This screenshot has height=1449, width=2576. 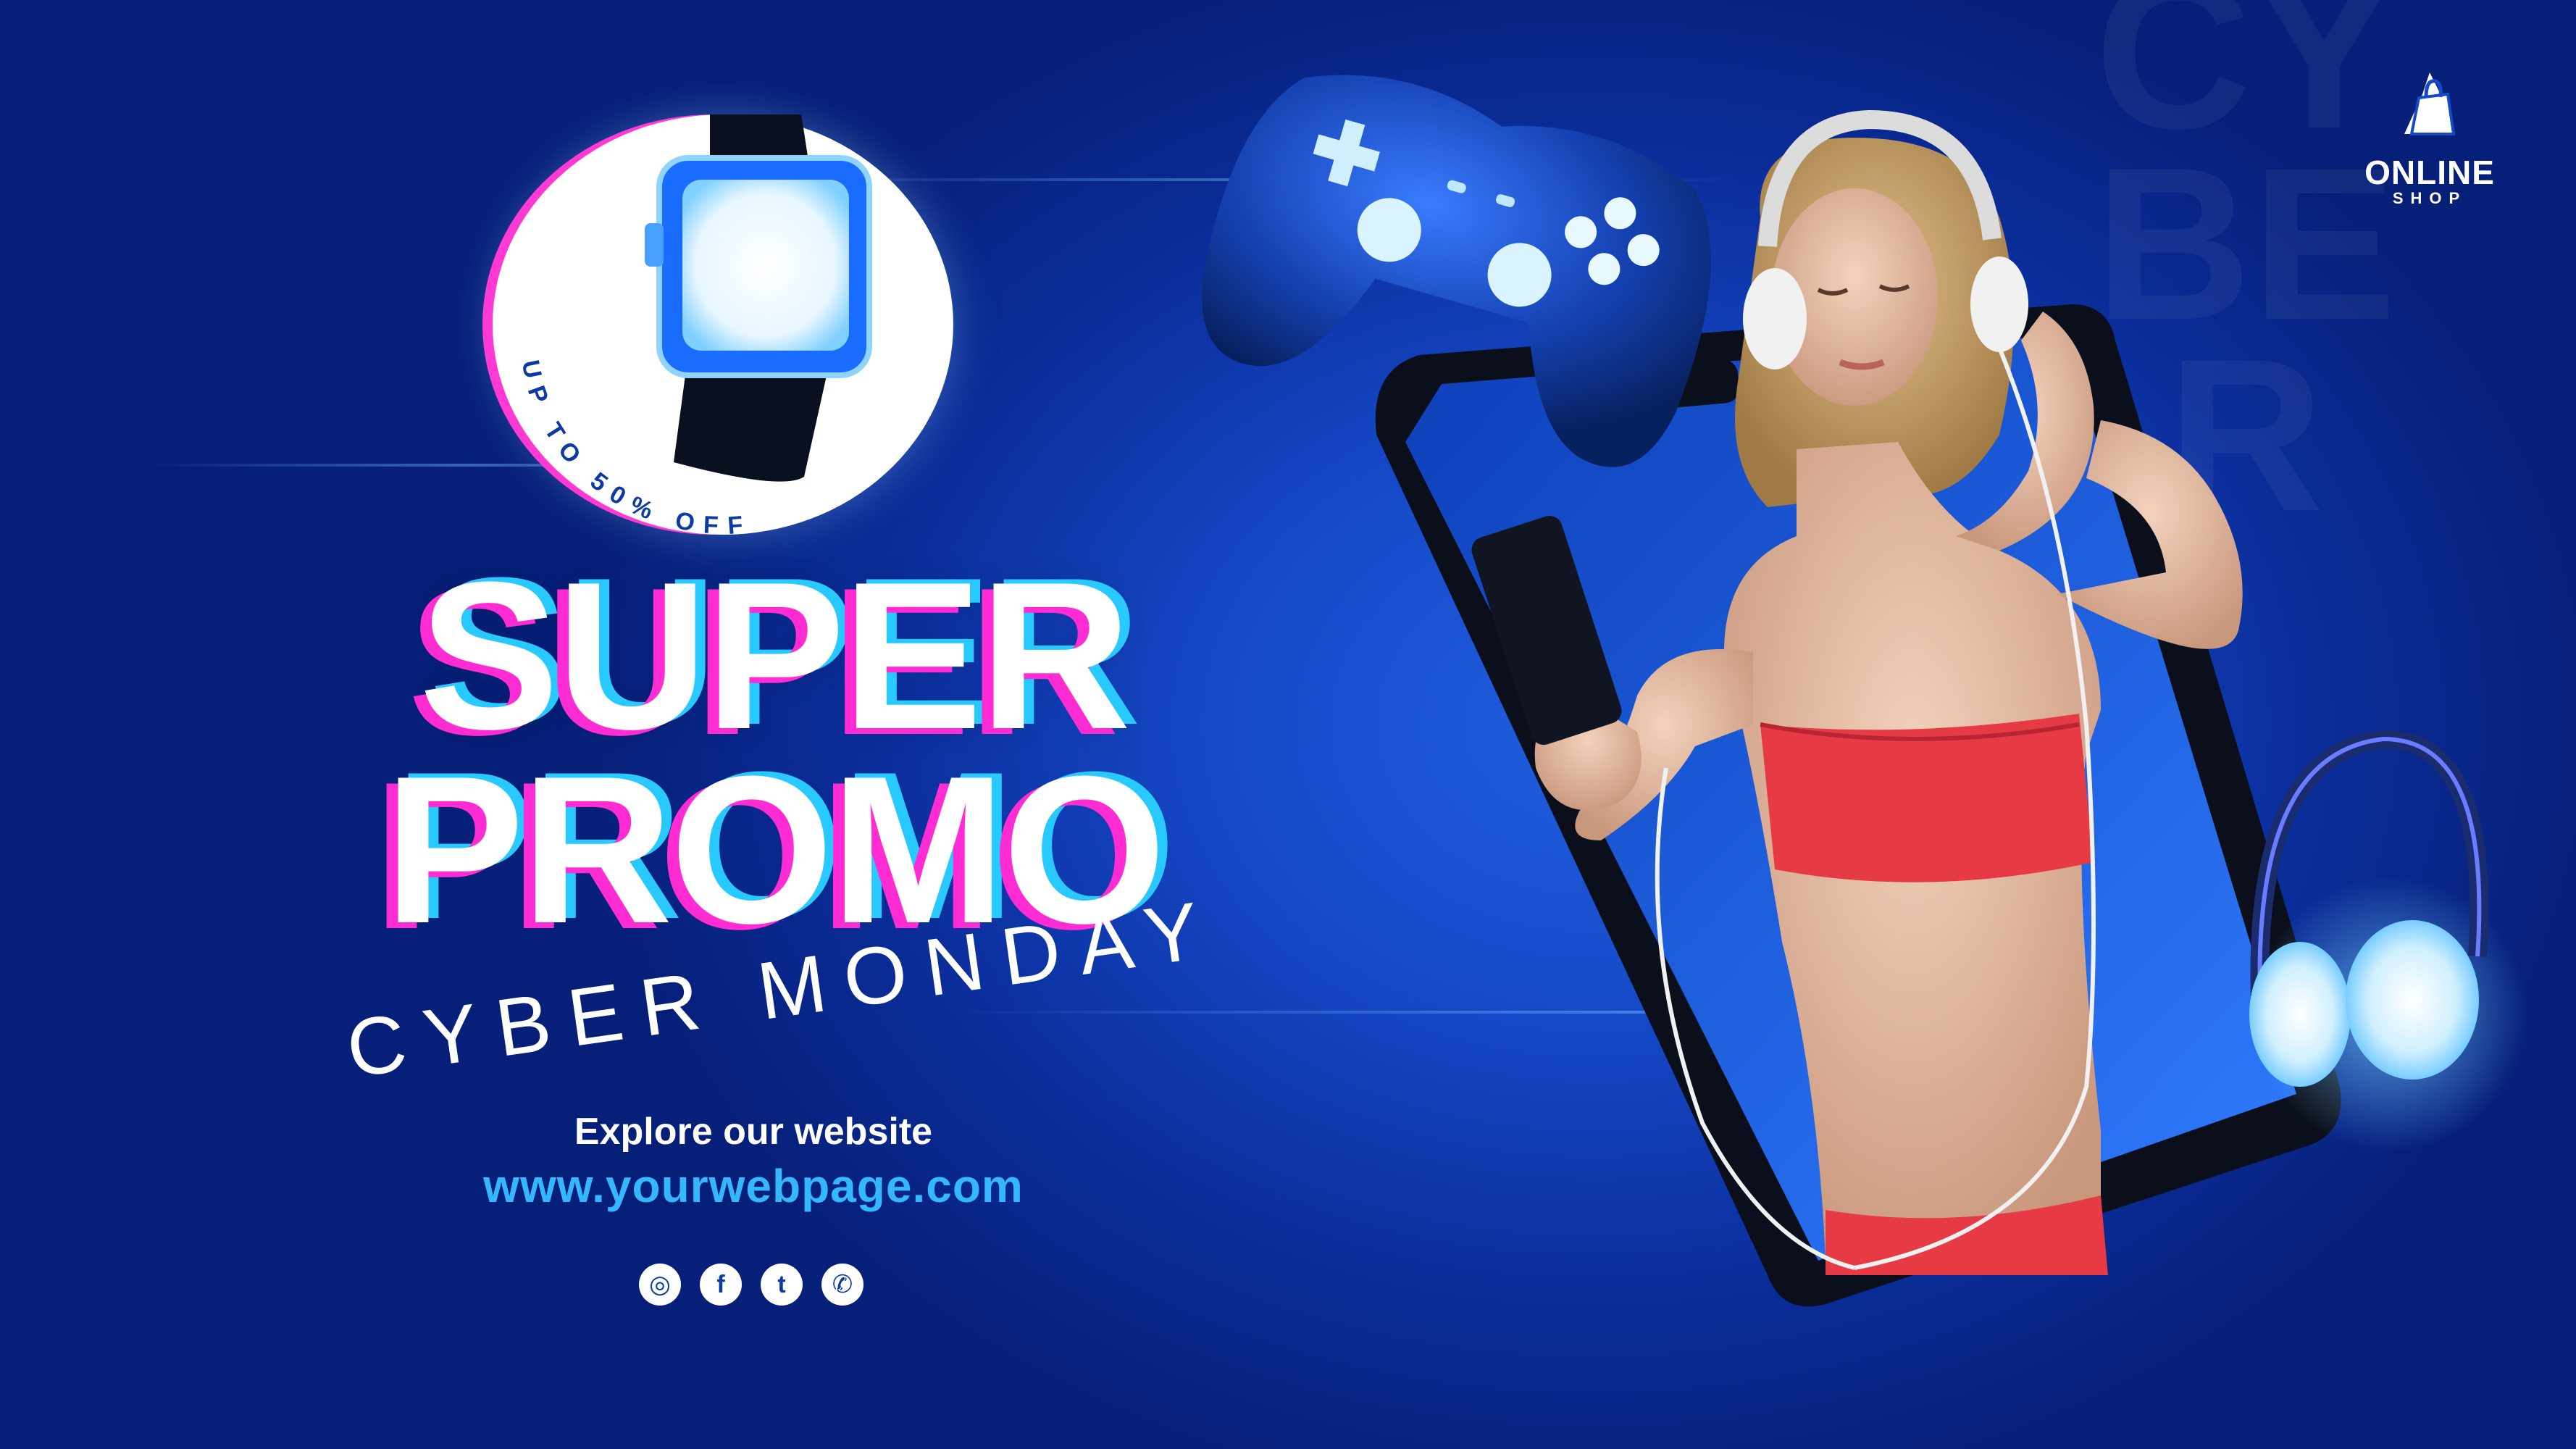 What do you see at coordinates (2429, 172) in the screenshot?
I see `brand-name: ONLINE` at bounding box center [2429, 172].